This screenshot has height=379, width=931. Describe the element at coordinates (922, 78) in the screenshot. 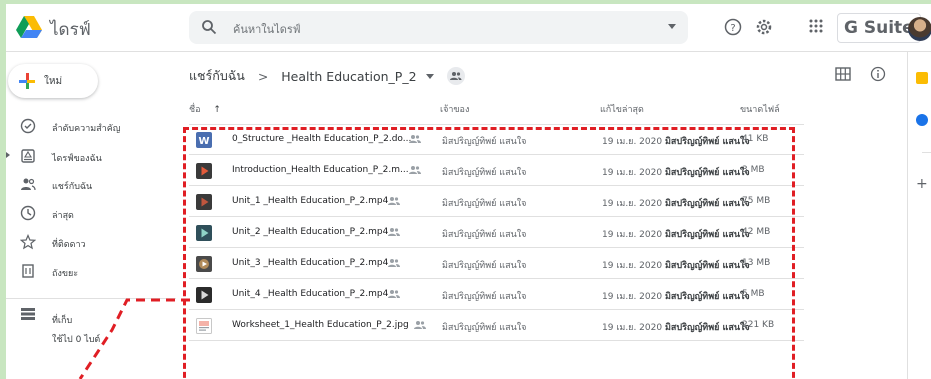

I see `keep-icon` at that location.